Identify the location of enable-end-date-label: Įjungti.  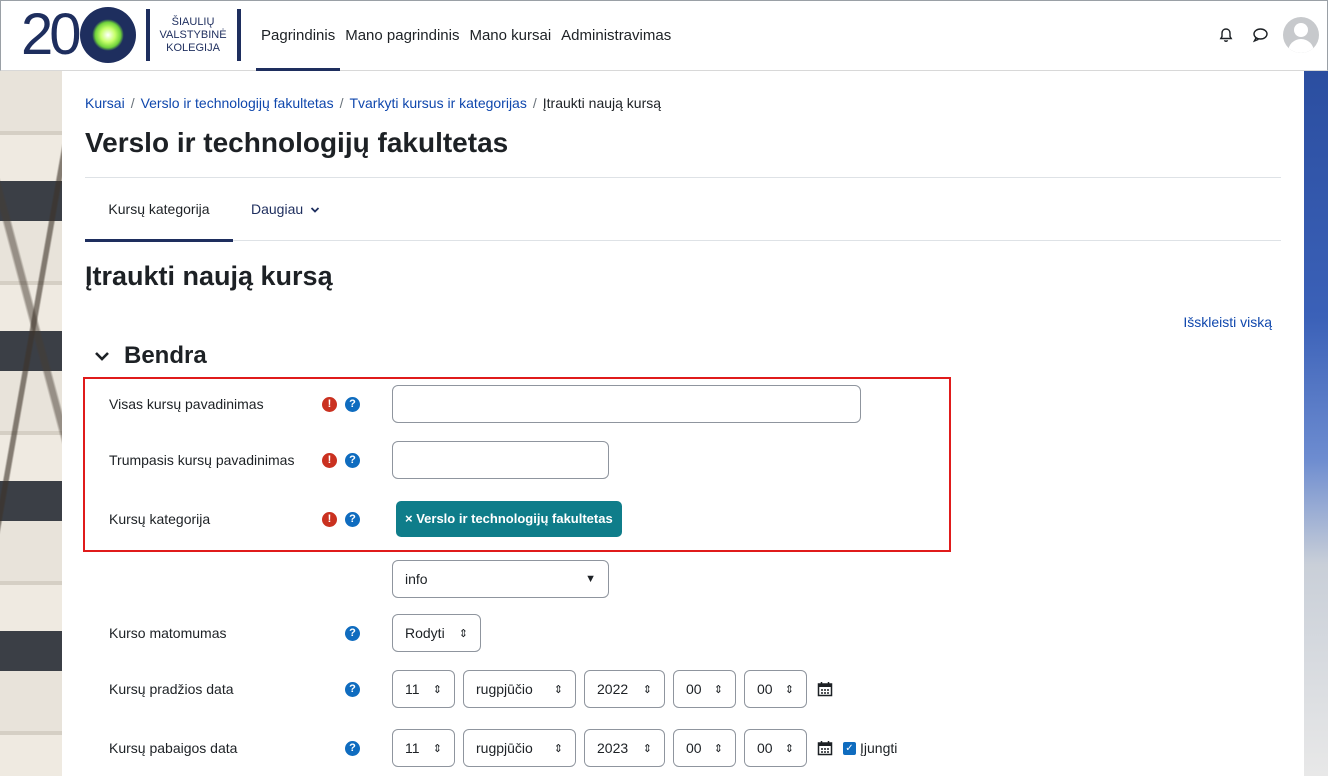
(878, 748).